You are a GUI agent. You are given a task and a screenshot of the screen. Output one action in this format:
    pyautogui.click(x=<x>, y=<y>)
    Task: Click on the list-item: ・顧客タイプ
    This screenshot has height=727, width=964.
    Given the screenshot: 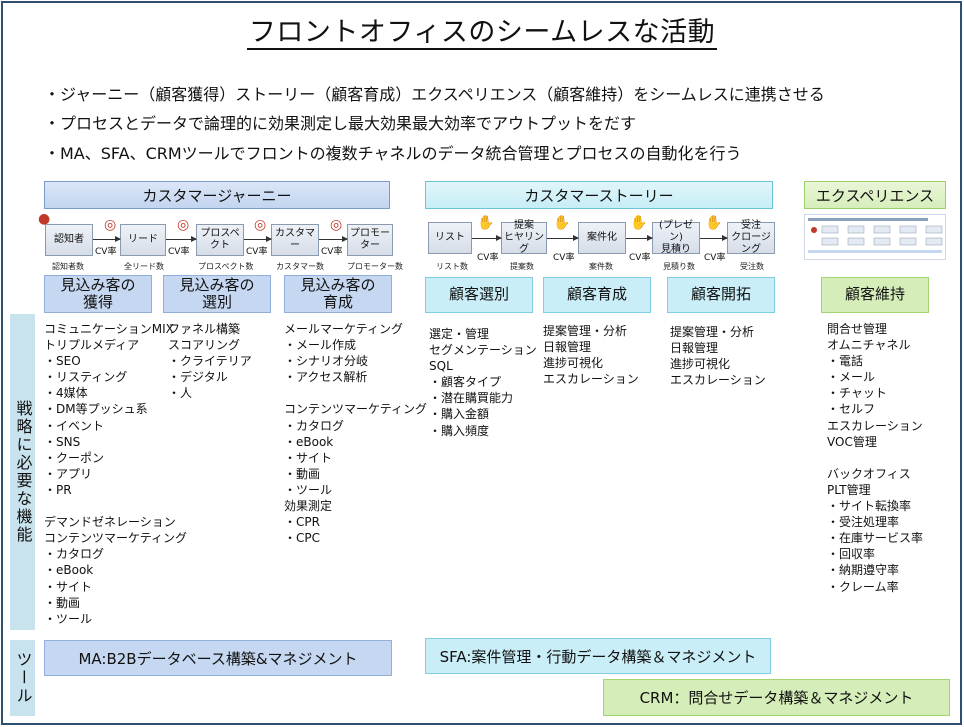 What is the action you would take?
    pyautogui.click(x=465, y=382)
    